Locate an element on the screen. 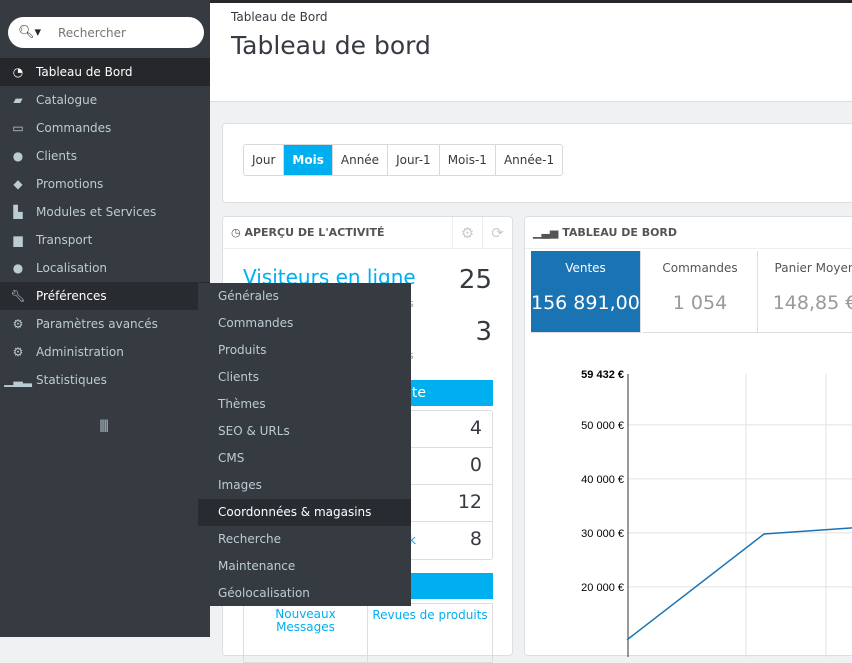  submenu-item: Images is located at coordinates (304, 485).